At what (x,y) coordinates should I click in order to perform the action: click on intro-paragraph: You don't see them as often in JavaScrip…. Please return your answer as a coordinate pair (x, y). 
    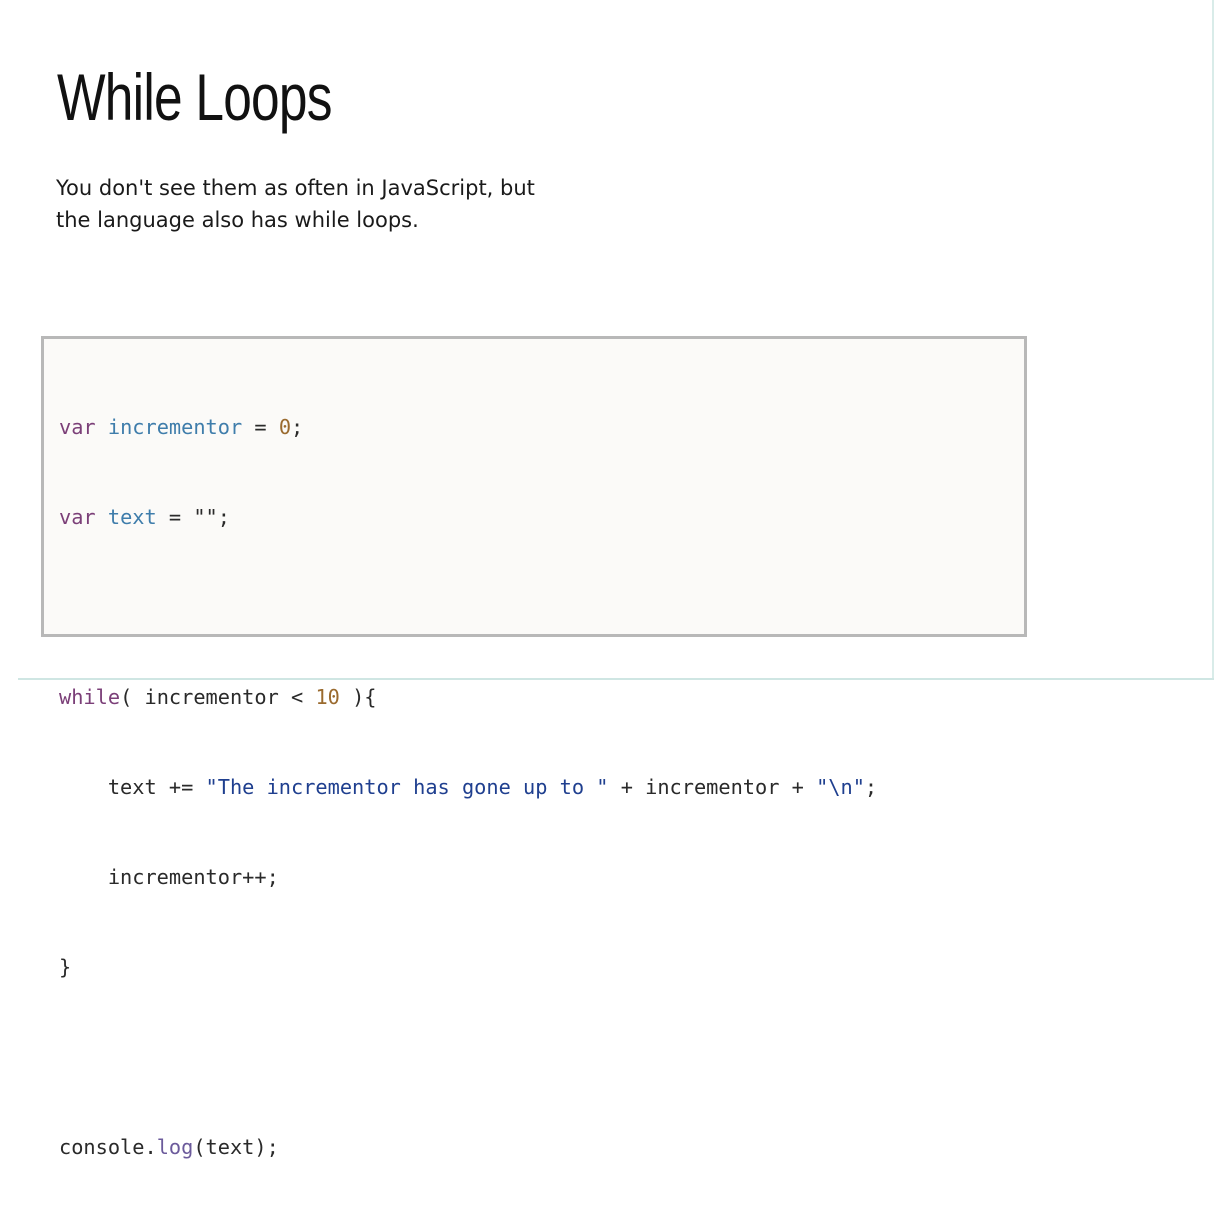
    Looking at the image, I should click on (316, 204).